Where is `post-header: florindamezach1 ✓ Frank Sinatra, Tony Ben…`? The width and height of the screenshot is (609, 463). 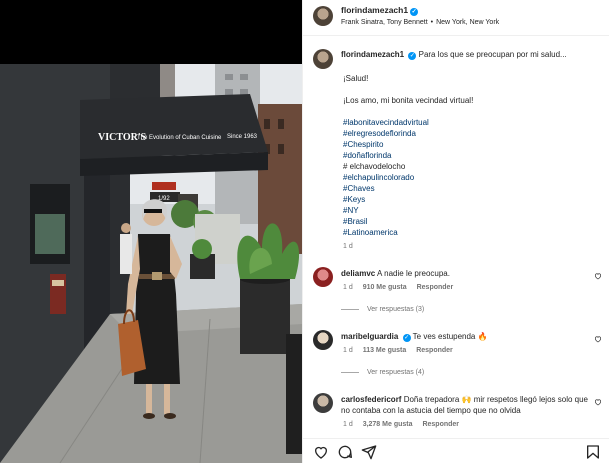
post-header: florindamezach1 ✓ Frank Sinatra, Tony Ben… is located at coordinates (456, 18).